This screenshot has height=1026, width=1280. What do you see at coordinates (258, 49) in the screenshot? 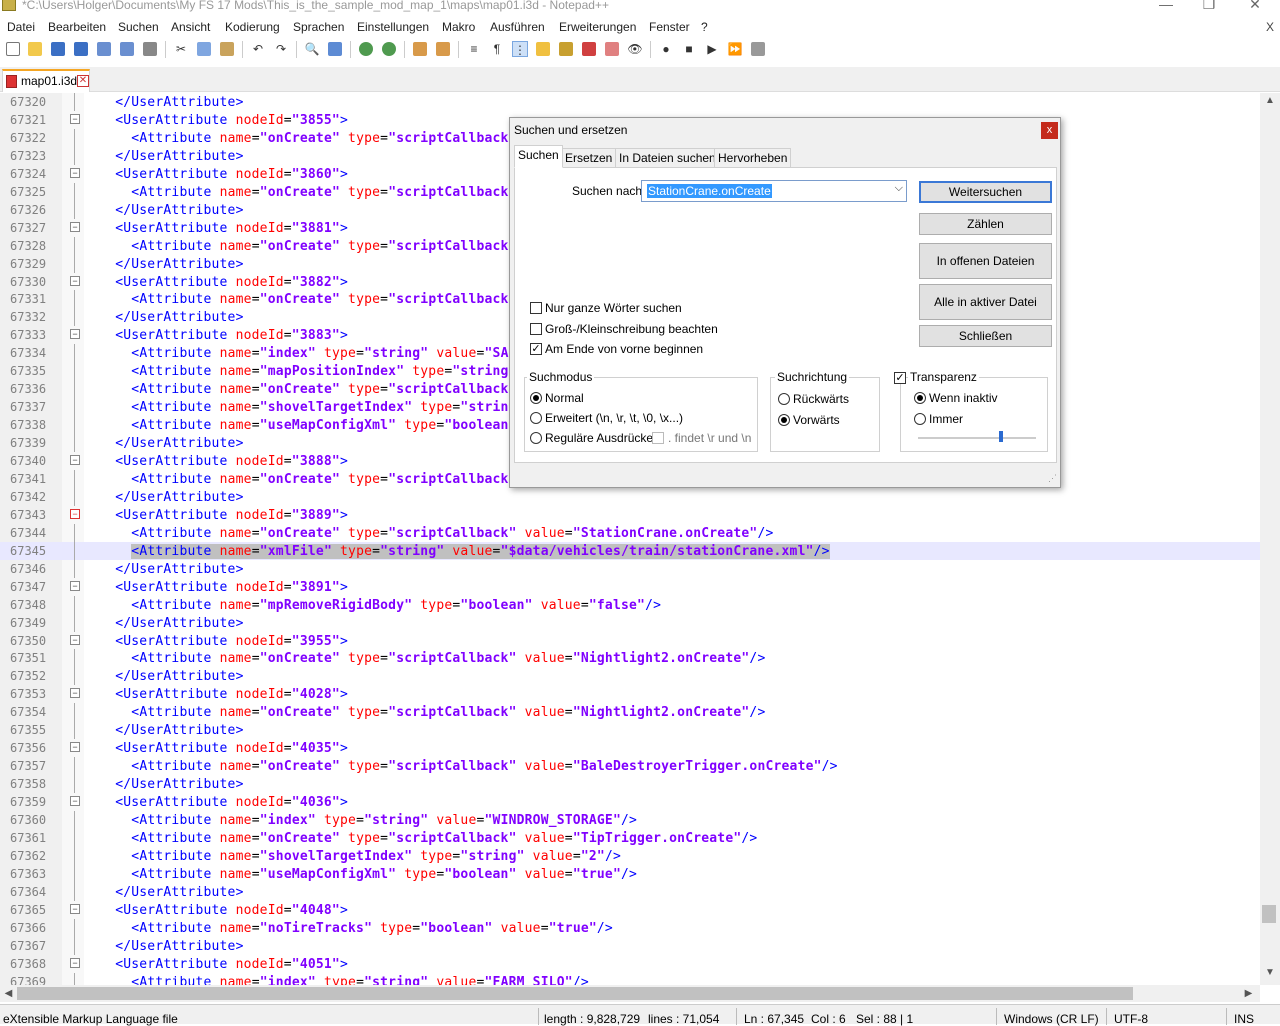
I see `undo-icon: ↶` at bounding box center [258, 49].